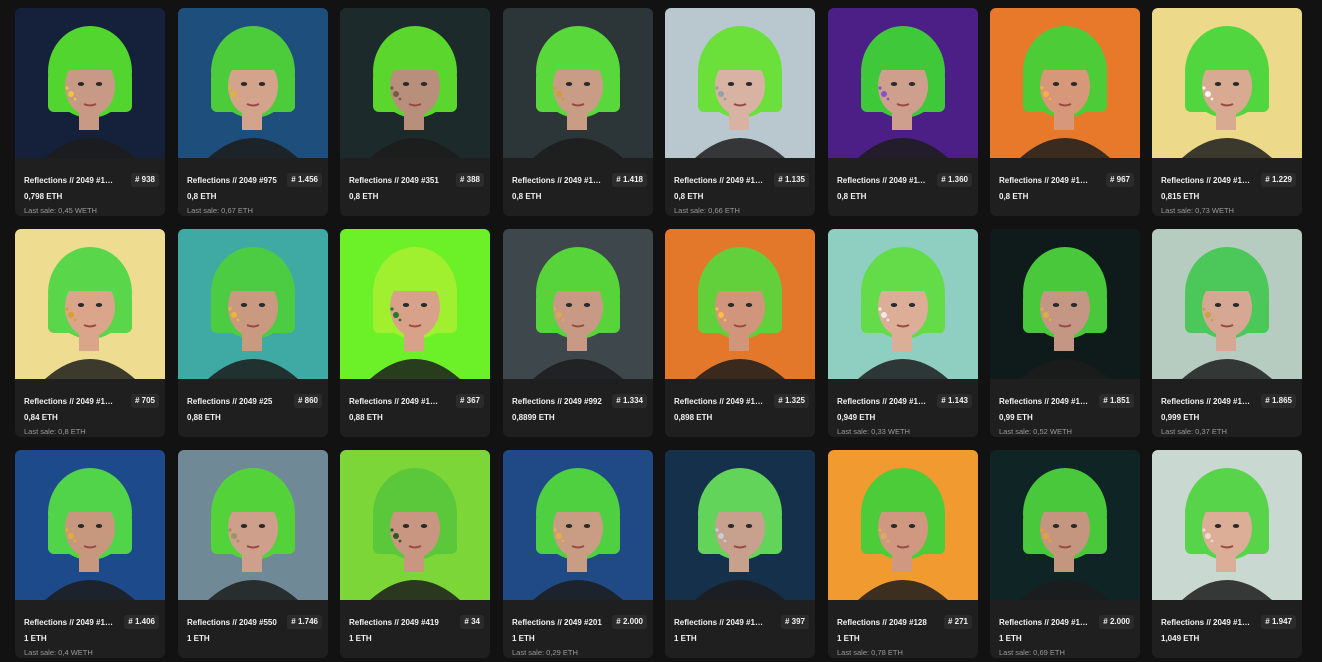 The width and height of the screenshot is (1322, 662). I want to click on nft-card: Reflections // 2049 #1696 # 1.418 0,8 ETH, so click(578, 112).